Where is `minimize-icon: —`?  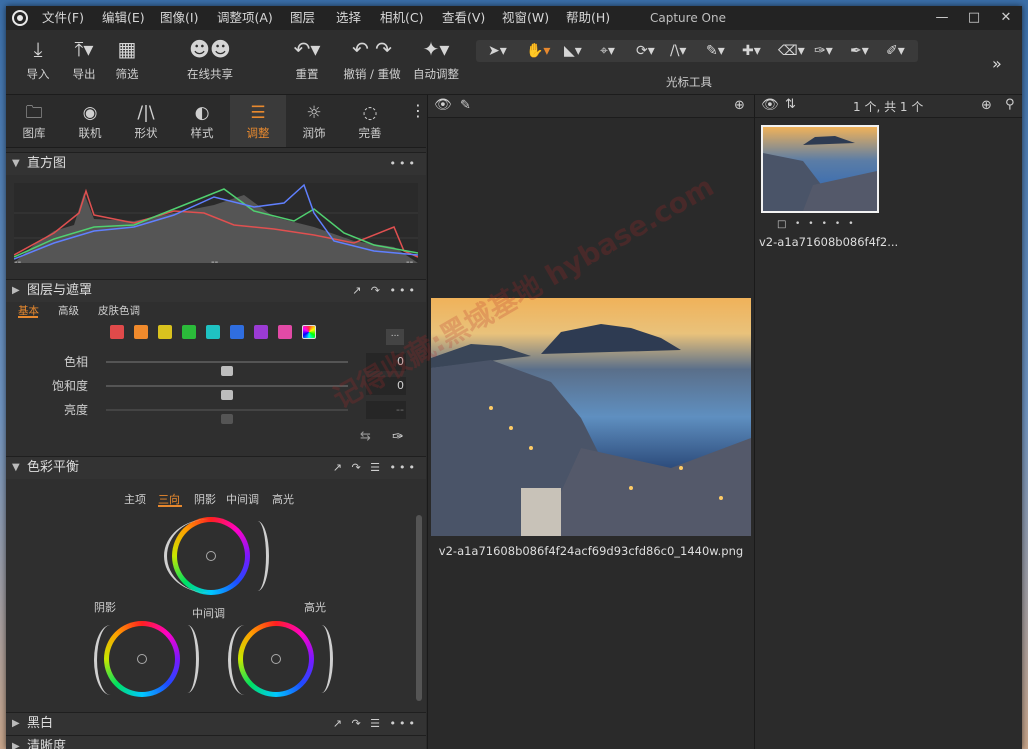
minimize-icon: — is located at coordinates (942, 18).